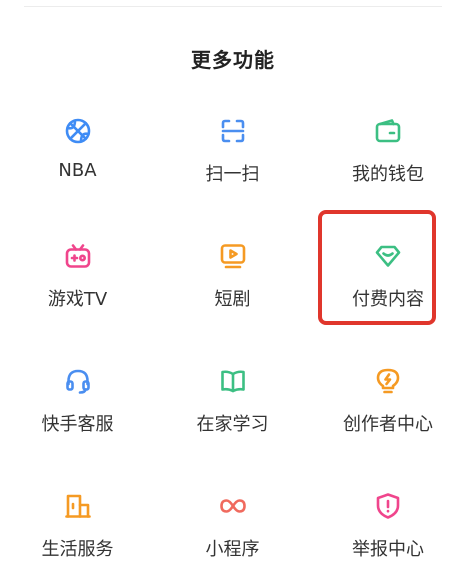  I want to click on feature-label: 我的钱包, so click(388, 174).